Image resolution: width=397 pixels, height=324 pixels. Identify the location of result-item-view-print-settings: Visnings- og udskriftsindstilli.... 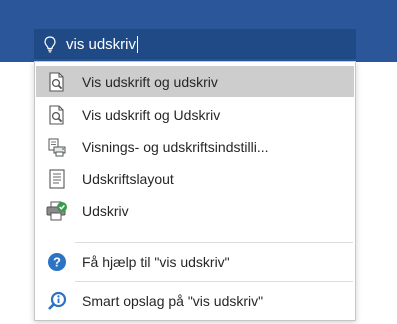
(195, 146).